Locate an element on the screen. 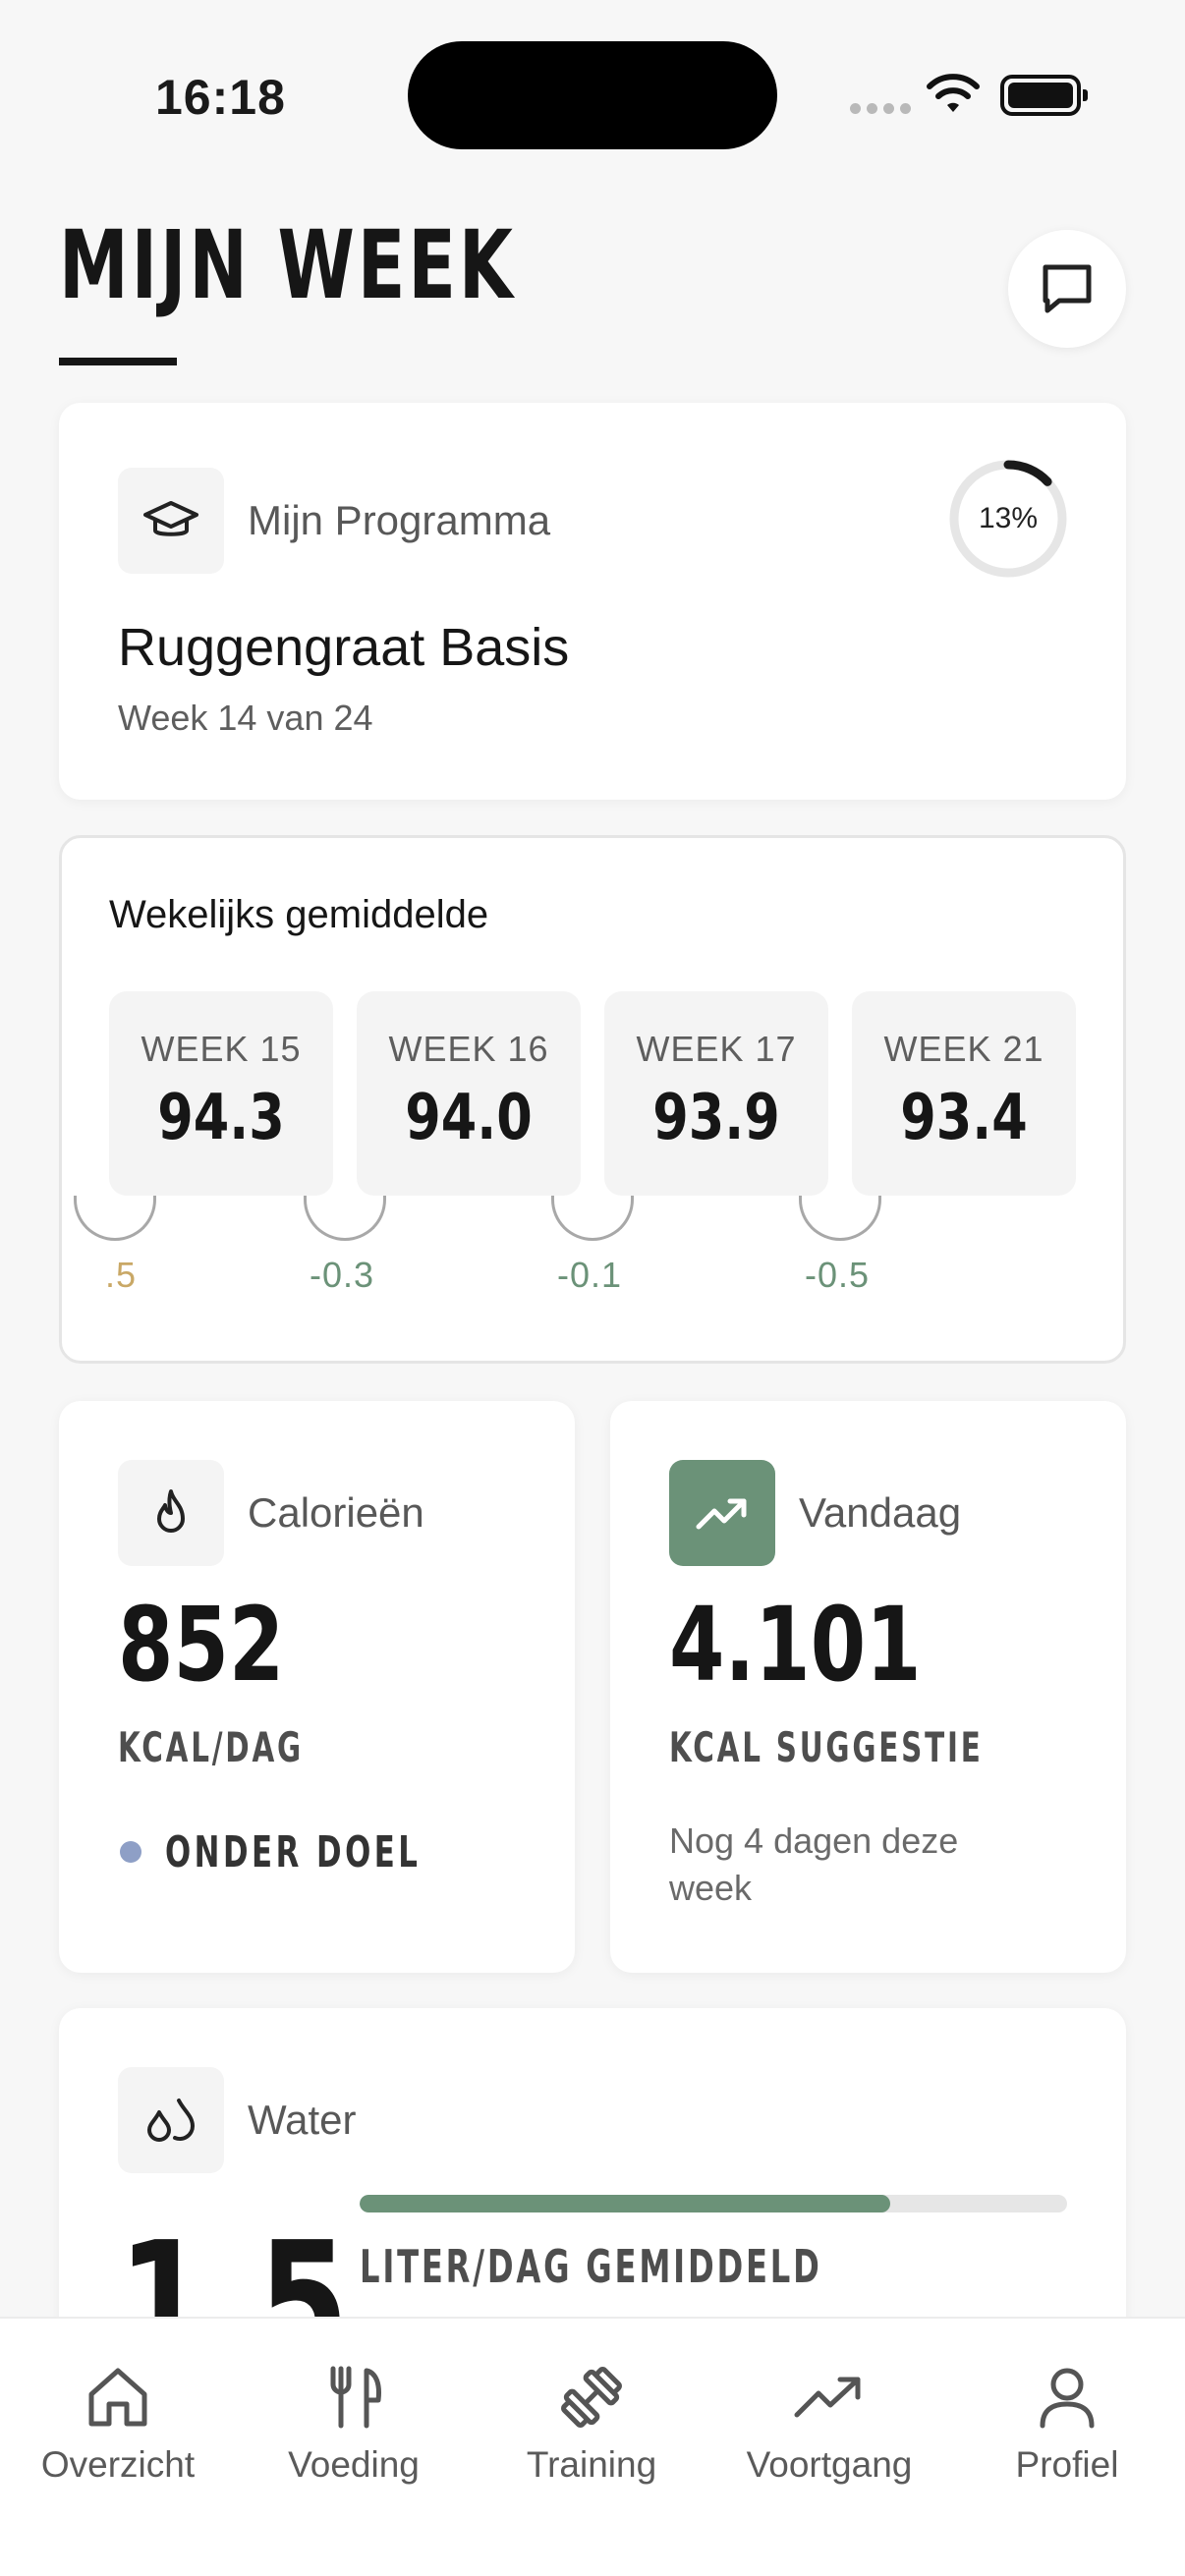  status-bar: 16:18 is located at coordinates (592, 93).